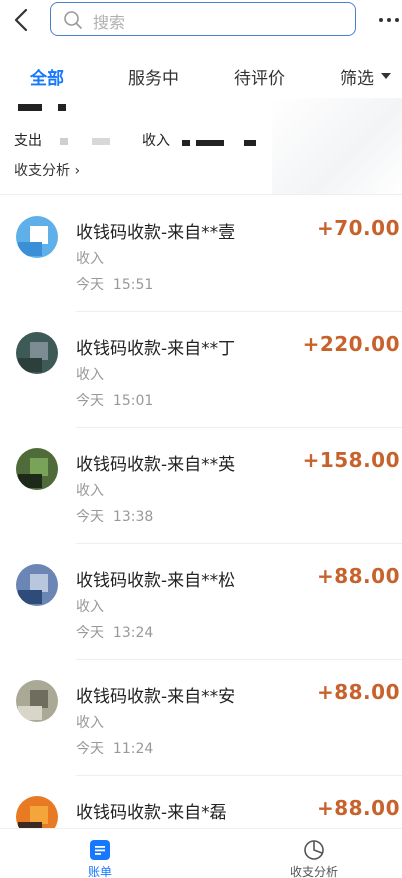 This screenshot has width=402, height=878. I want to click on transaction-amount: +220.00, so click(351, 344).